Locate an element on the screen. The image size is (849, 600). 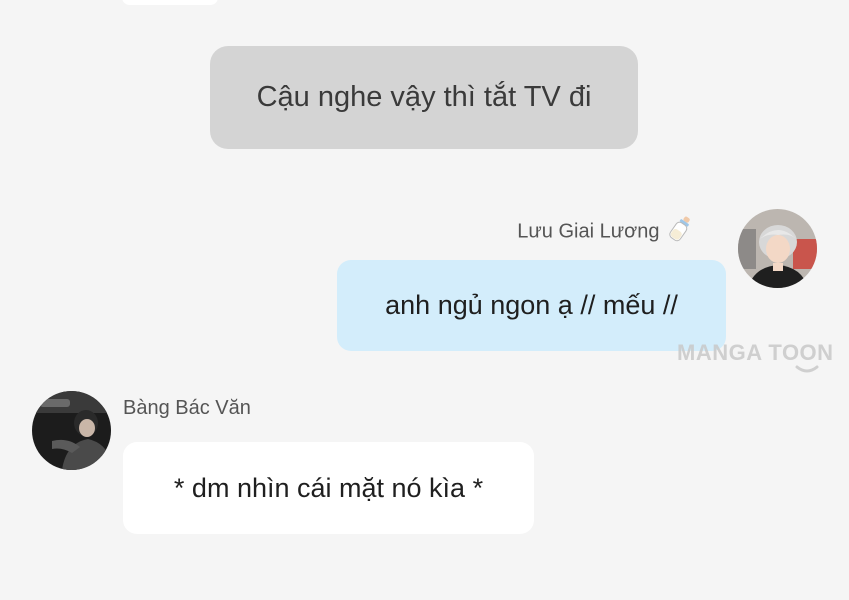
message-bubble-right: anh ngủ ngon ạ // mếu // is located at coordinates (531, 305).